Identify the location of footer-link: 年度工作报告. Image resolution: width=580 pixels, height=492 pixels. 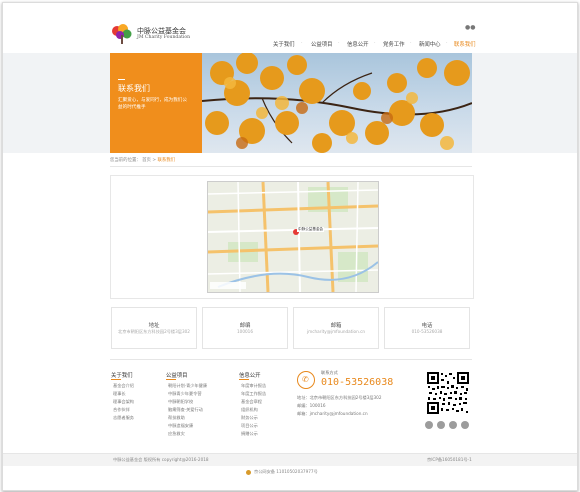
(253, 394).